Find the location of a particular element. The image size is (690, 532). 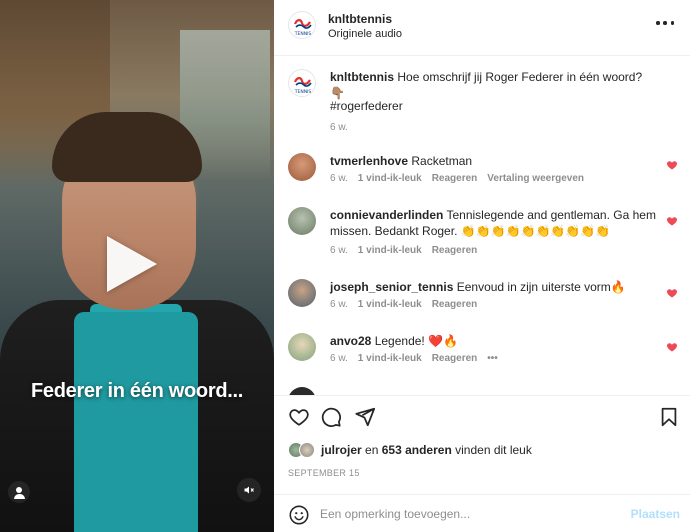

more-options-icon is located at coordinates (665, 23).